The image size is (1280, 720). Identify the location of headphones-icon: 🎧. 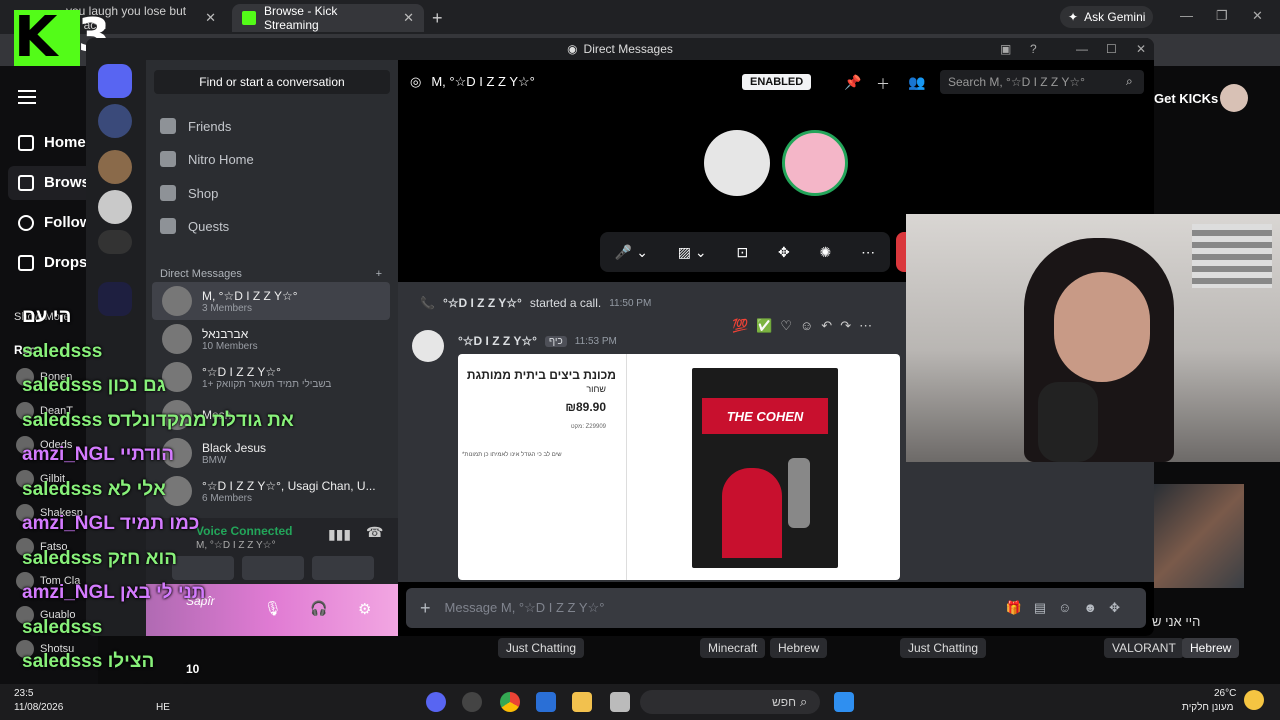
(318, 608).